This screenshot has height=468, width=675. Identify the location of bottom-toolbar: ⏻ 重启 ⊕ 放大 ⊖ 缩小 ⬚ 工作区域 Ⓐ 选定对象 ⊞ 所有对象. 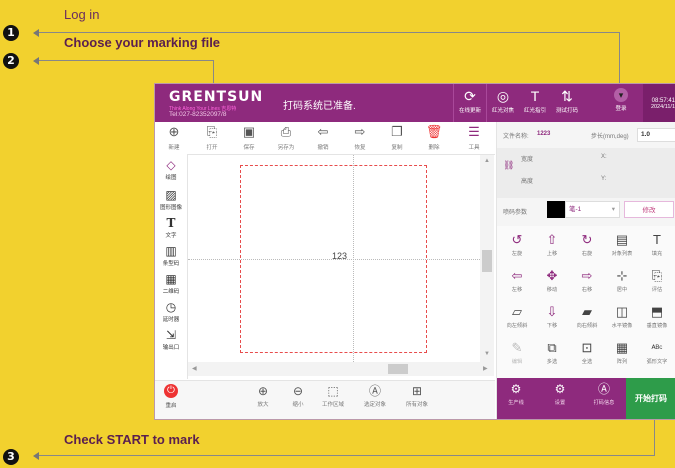
(325, 399).